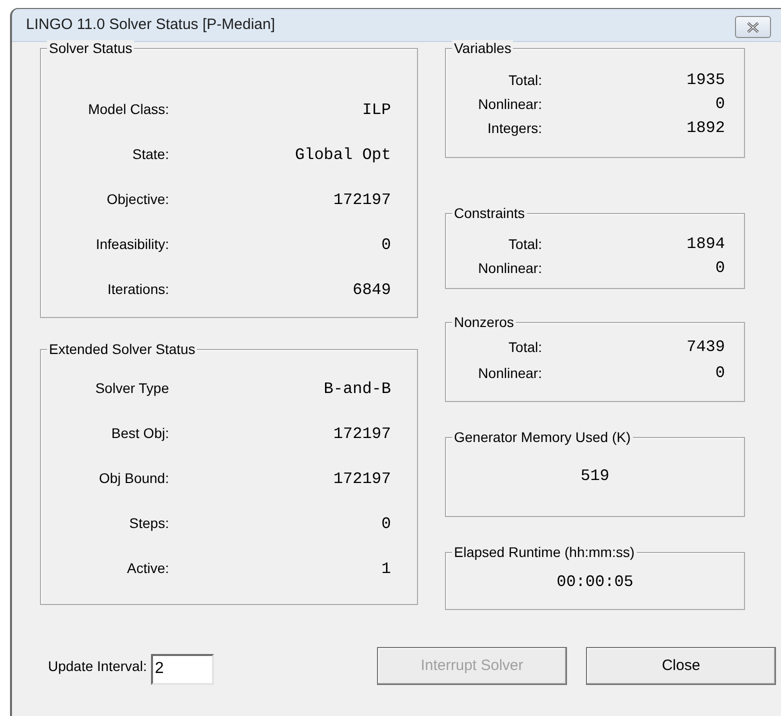  I want to click on field-value: ILP, so click(376, 110).